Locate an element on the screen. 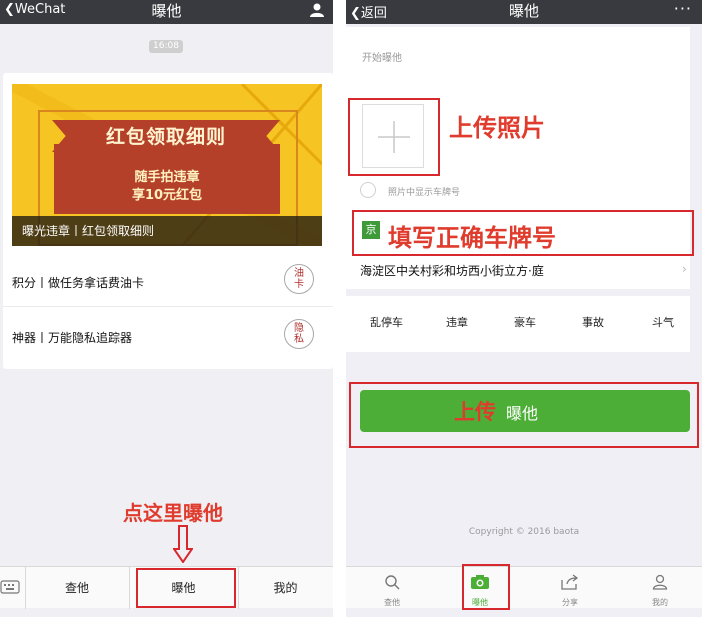 Image resolution: width=702 pixels, height=617 pixels. section-gap is located at coordinates (518, 293).